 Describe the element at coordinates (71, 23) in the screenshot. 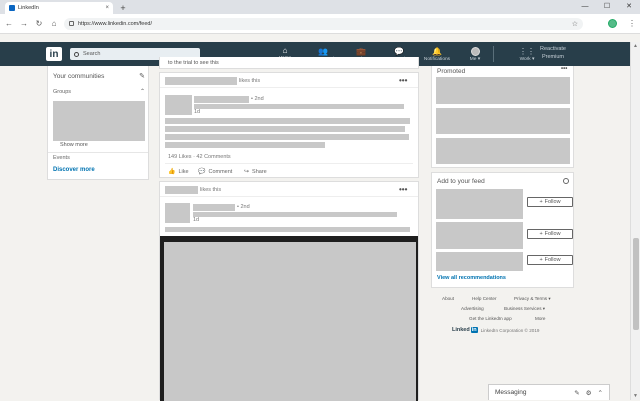

I see `lock-icon` at that location.